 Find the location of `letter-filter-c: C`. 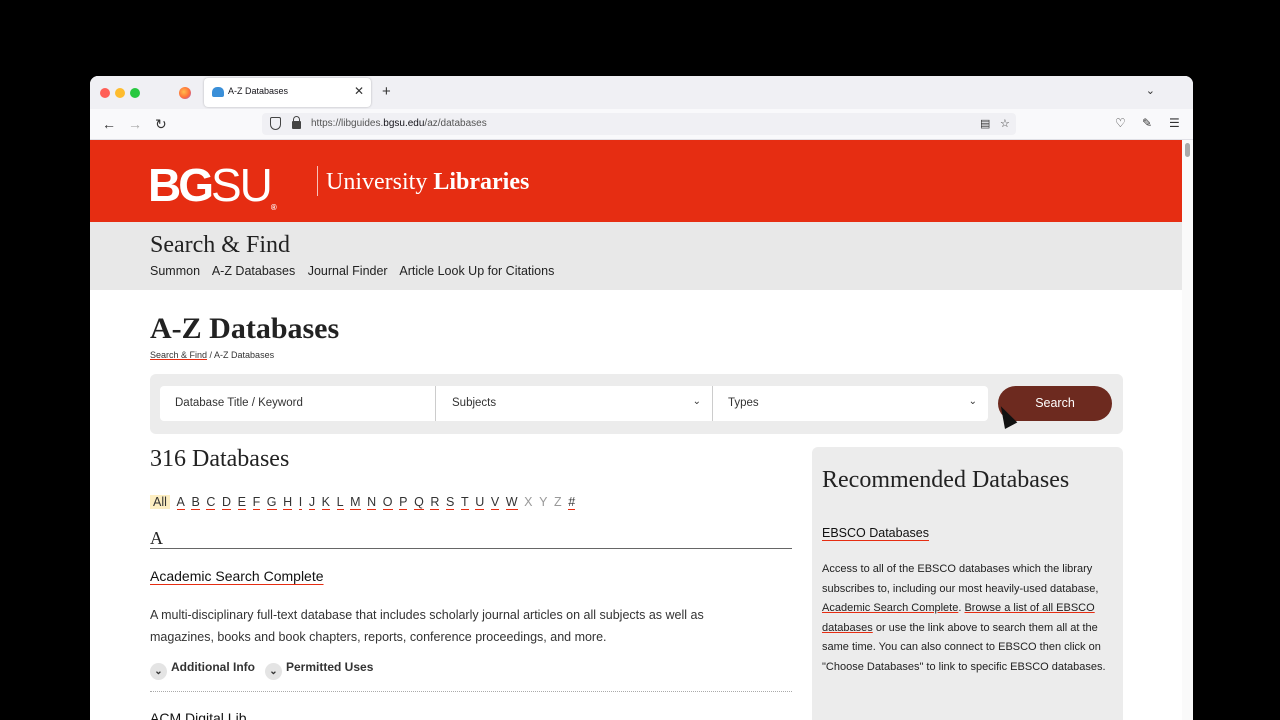

letter-filter-c: C is located at coordinates (211, 502).